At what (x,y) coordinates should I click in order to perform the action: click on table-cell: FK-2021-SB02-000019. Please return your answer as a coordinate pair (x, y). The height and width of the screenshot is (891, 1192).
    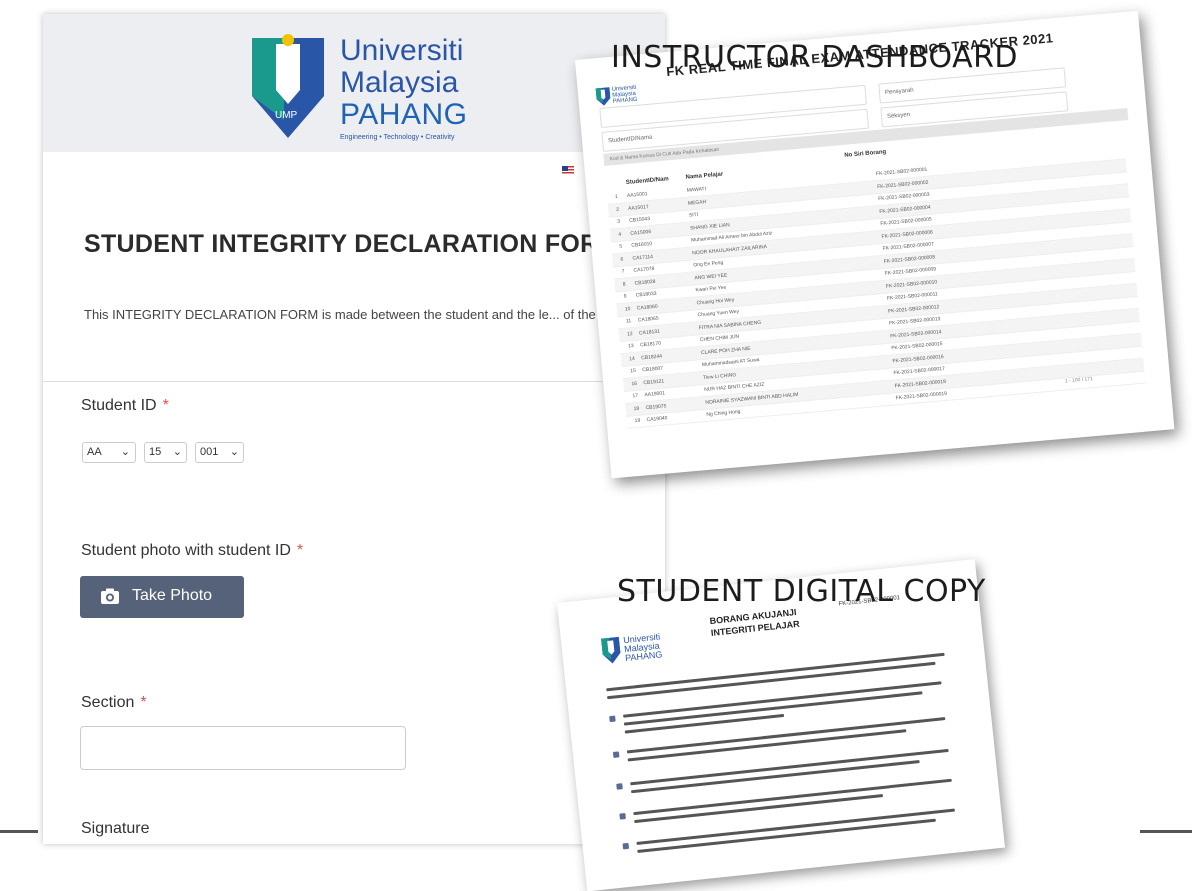
    Looking at the image, I should click on (921, 396).